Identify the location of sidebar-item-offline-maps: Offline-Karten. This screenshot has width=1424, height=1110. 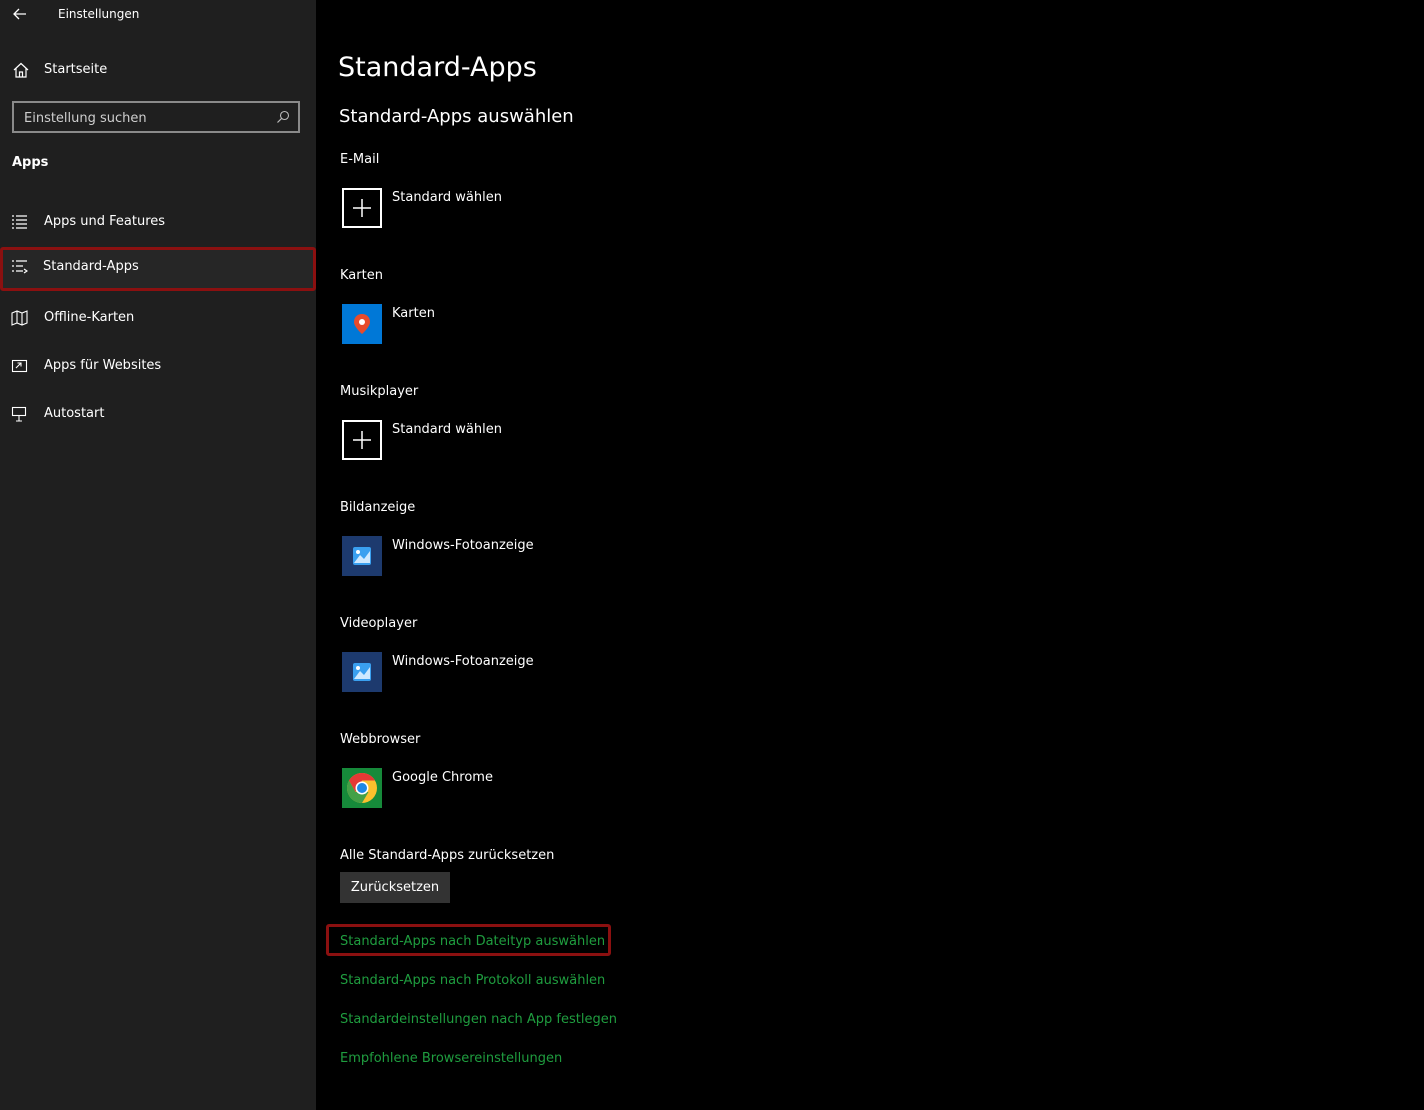
(158, 318).